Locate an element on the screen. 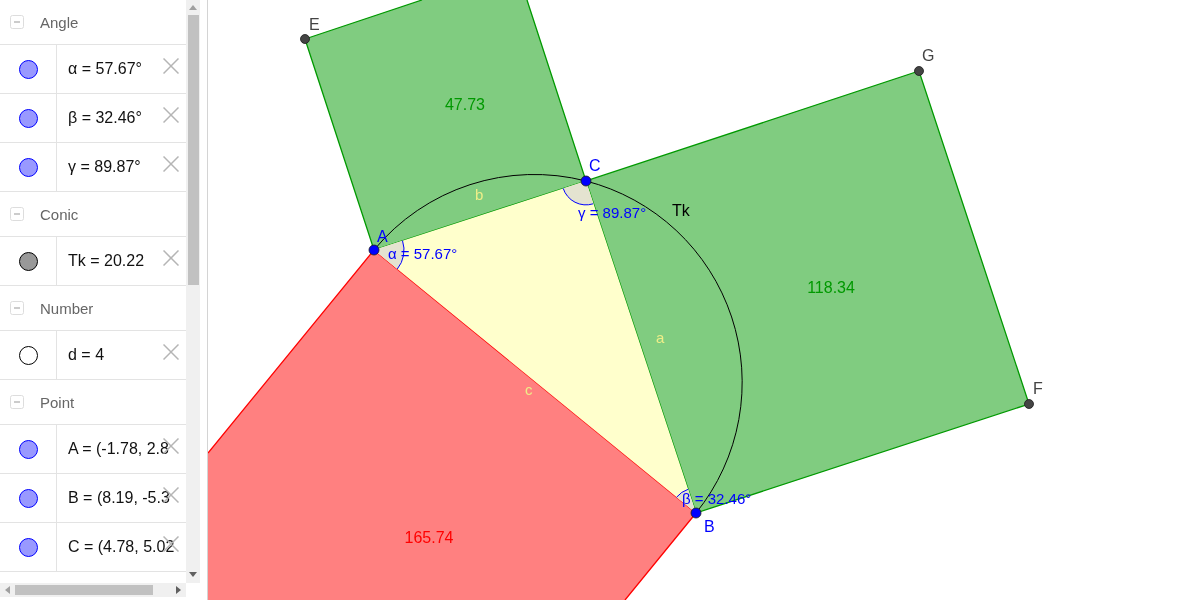  vertical-scrollbar is located at coordinates (193, 291).